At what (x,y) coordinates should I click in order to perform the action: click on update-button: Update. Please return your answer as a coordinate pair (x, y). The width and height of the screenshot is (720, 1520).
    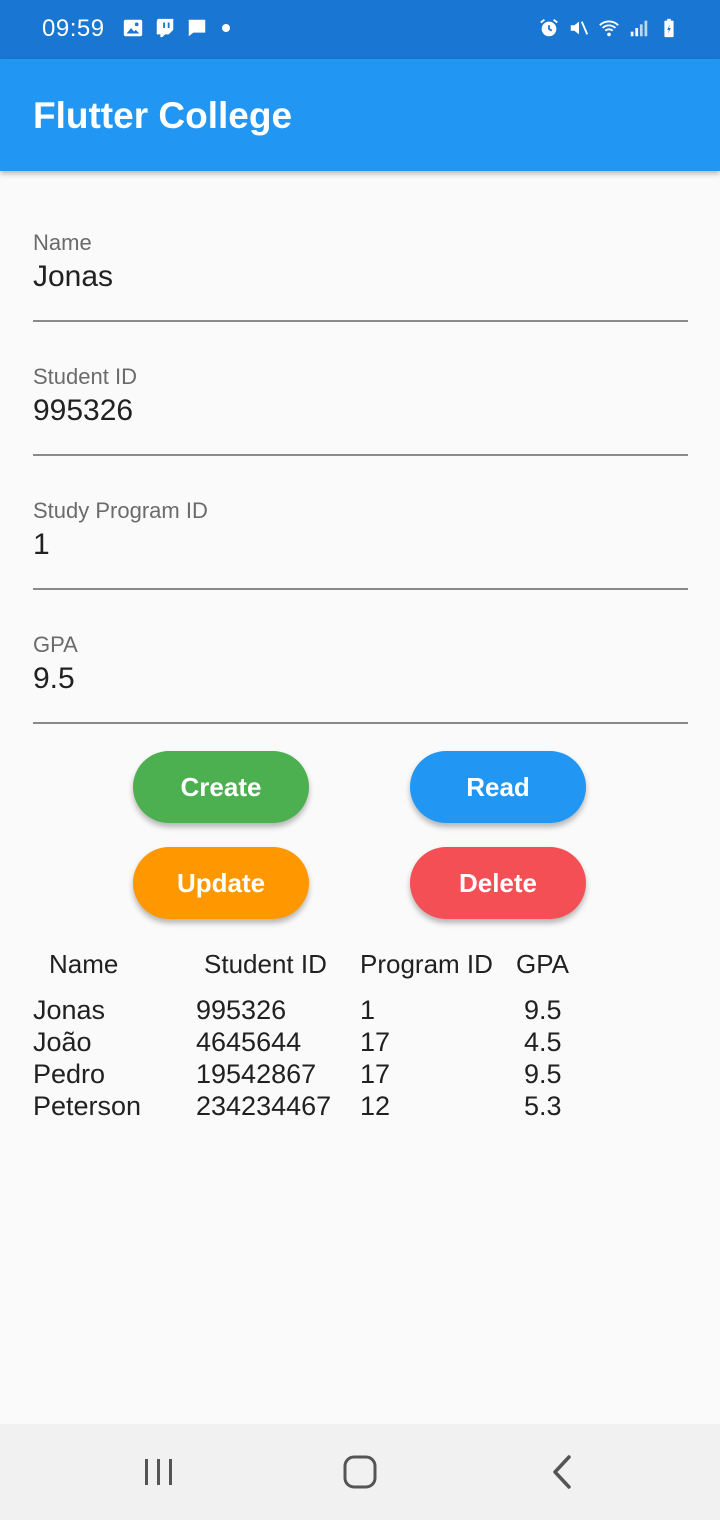
    Looking at the image, I should click on (221, 883).